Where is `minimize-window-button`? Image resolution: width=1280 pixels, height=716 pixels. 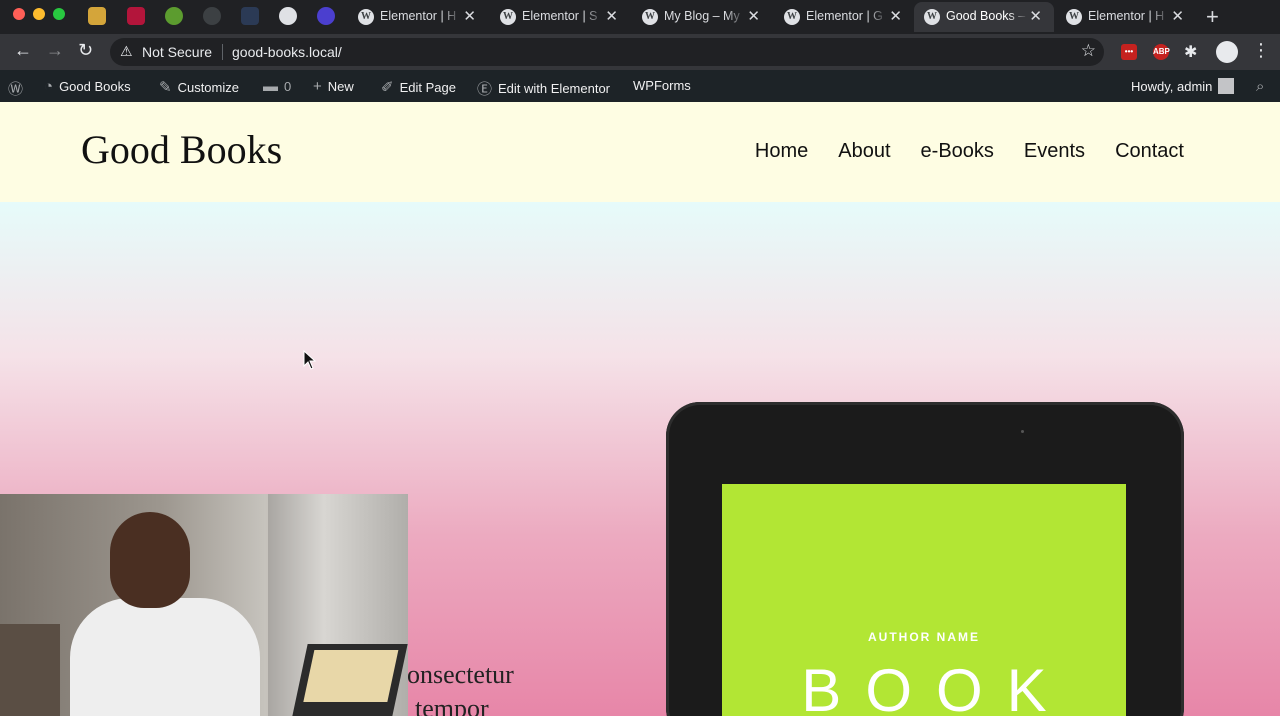
minimize-window-button is located at coordinates (39, 14).